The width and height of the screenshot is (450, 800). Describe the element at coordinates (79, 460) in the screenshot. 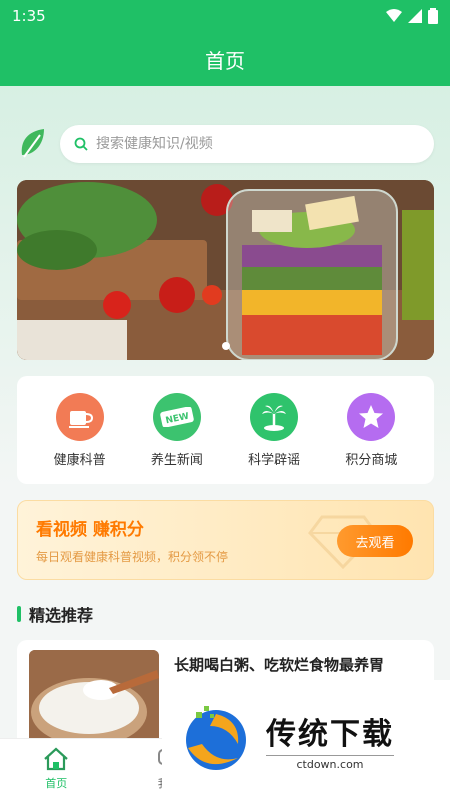

I see `menu-label: 健康科普` at that location.